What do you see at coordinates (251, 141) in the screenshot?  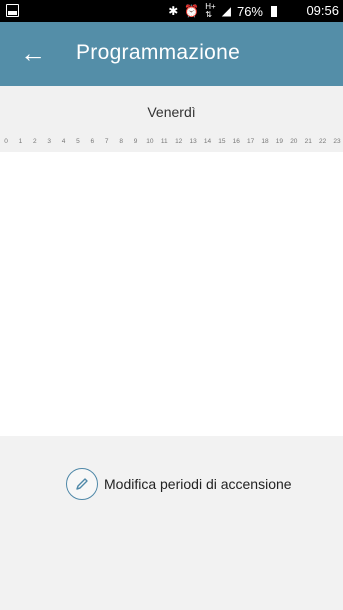 I see `hour-label: 17` at bounding box center [251, 141].